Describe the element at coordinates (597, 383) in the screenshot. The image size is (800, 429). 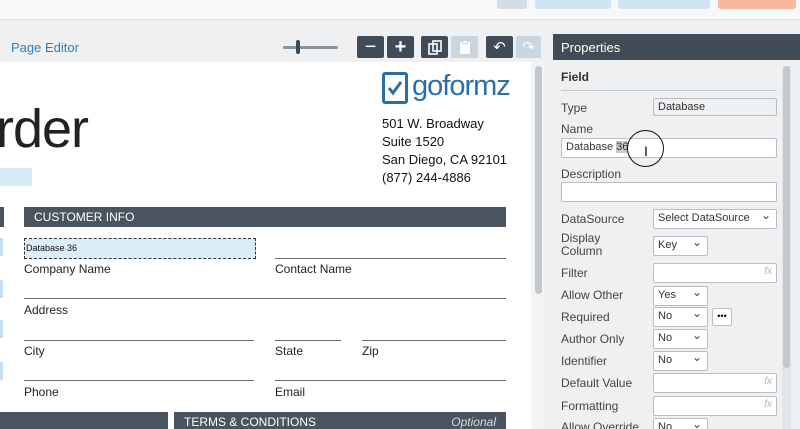
I see `default-value-label: Default Value` at that location.